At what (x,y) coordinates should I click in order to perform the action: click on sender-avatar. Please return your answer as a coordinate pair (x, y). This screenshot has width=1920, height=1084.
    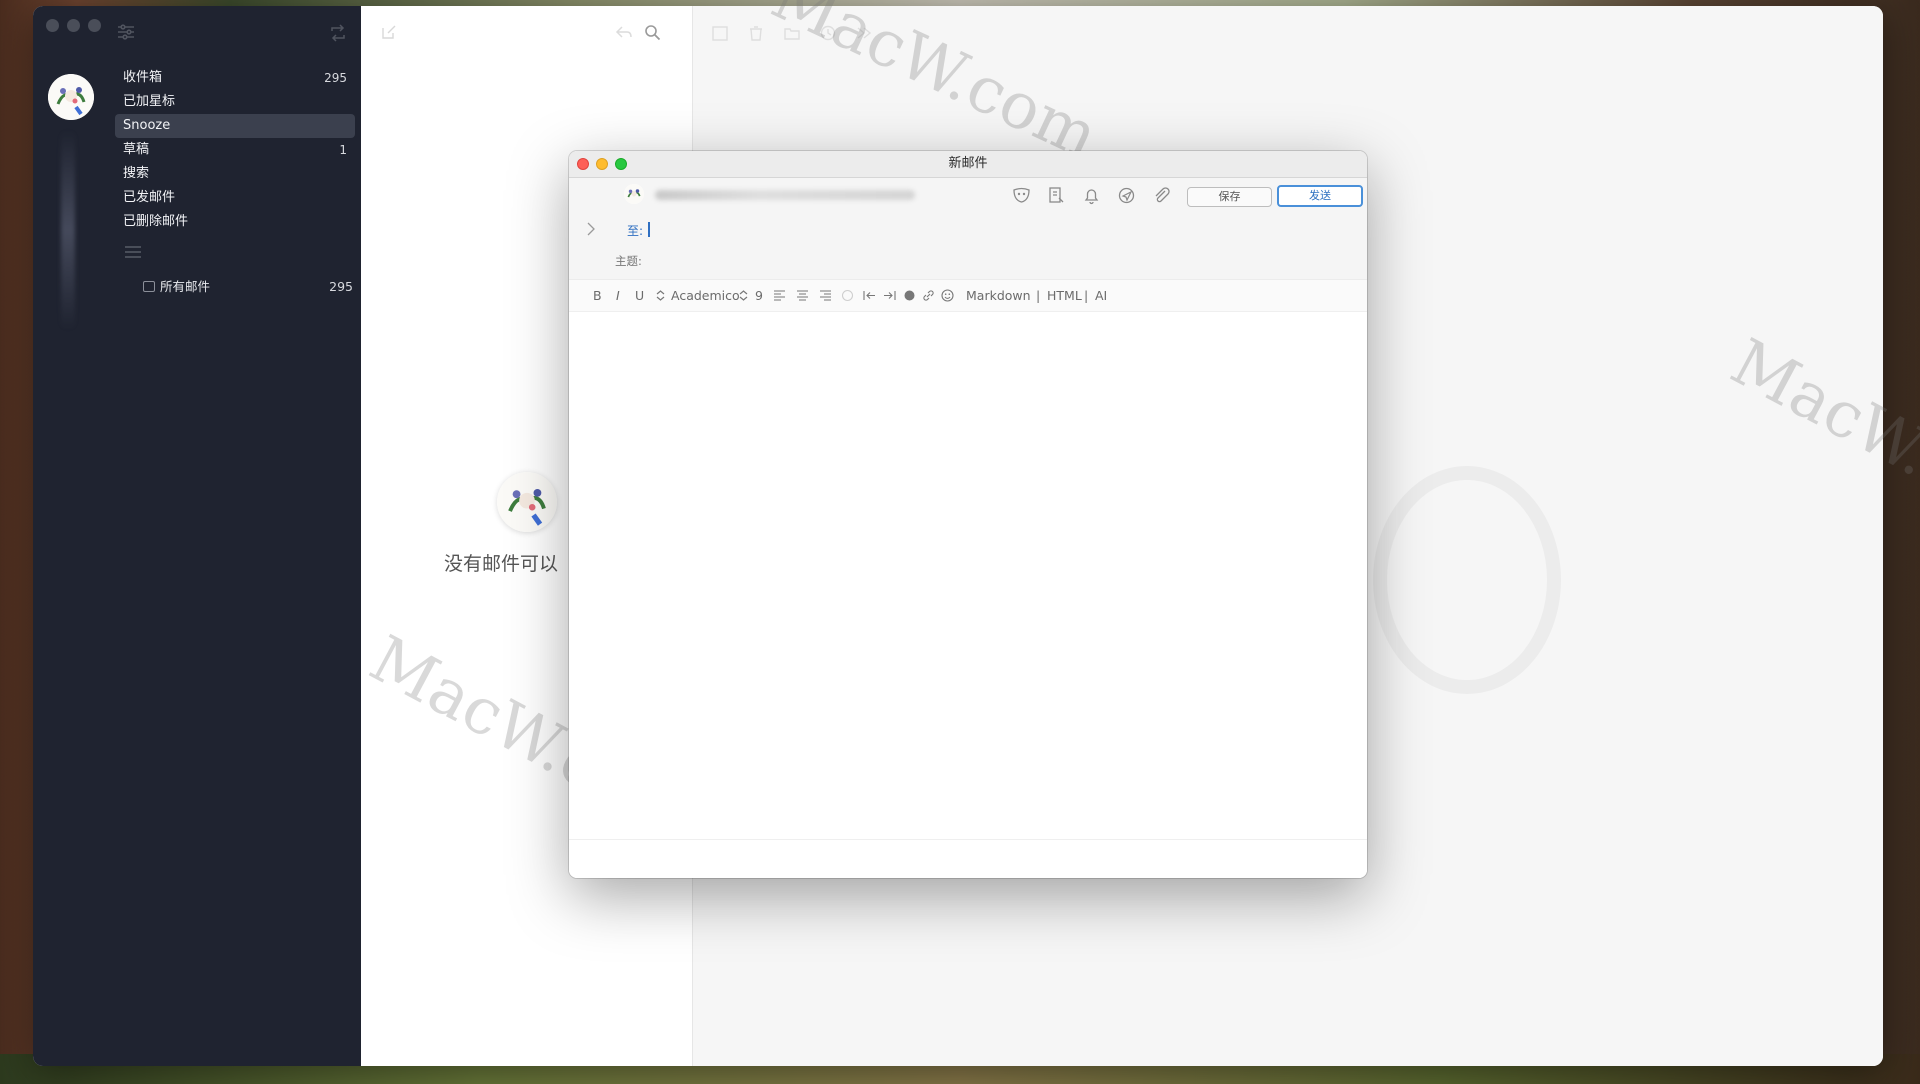
    Looking at the image, I should click on (634, 194).